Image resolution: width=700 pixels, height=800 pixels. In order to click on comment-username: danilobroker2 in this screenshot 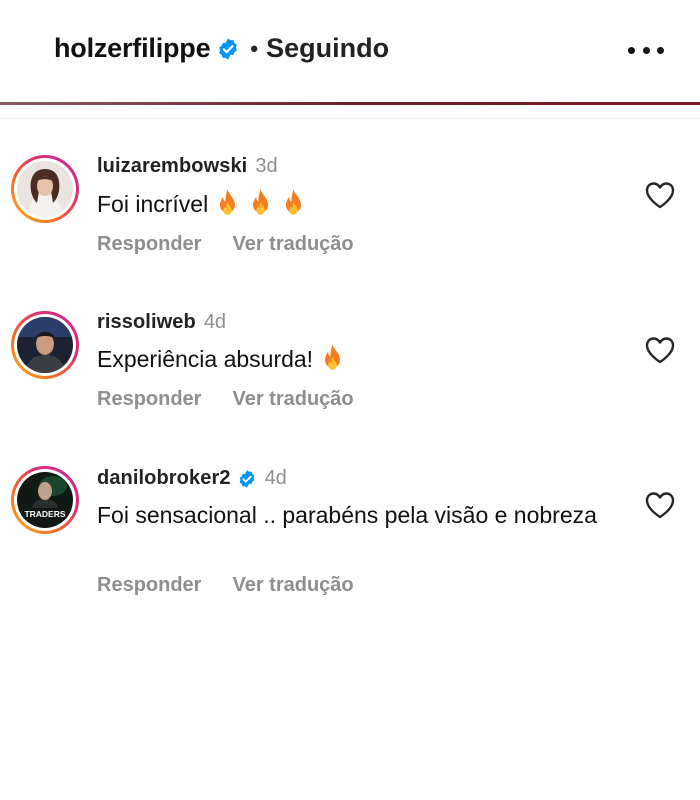, I will do `click(164, 478)`.